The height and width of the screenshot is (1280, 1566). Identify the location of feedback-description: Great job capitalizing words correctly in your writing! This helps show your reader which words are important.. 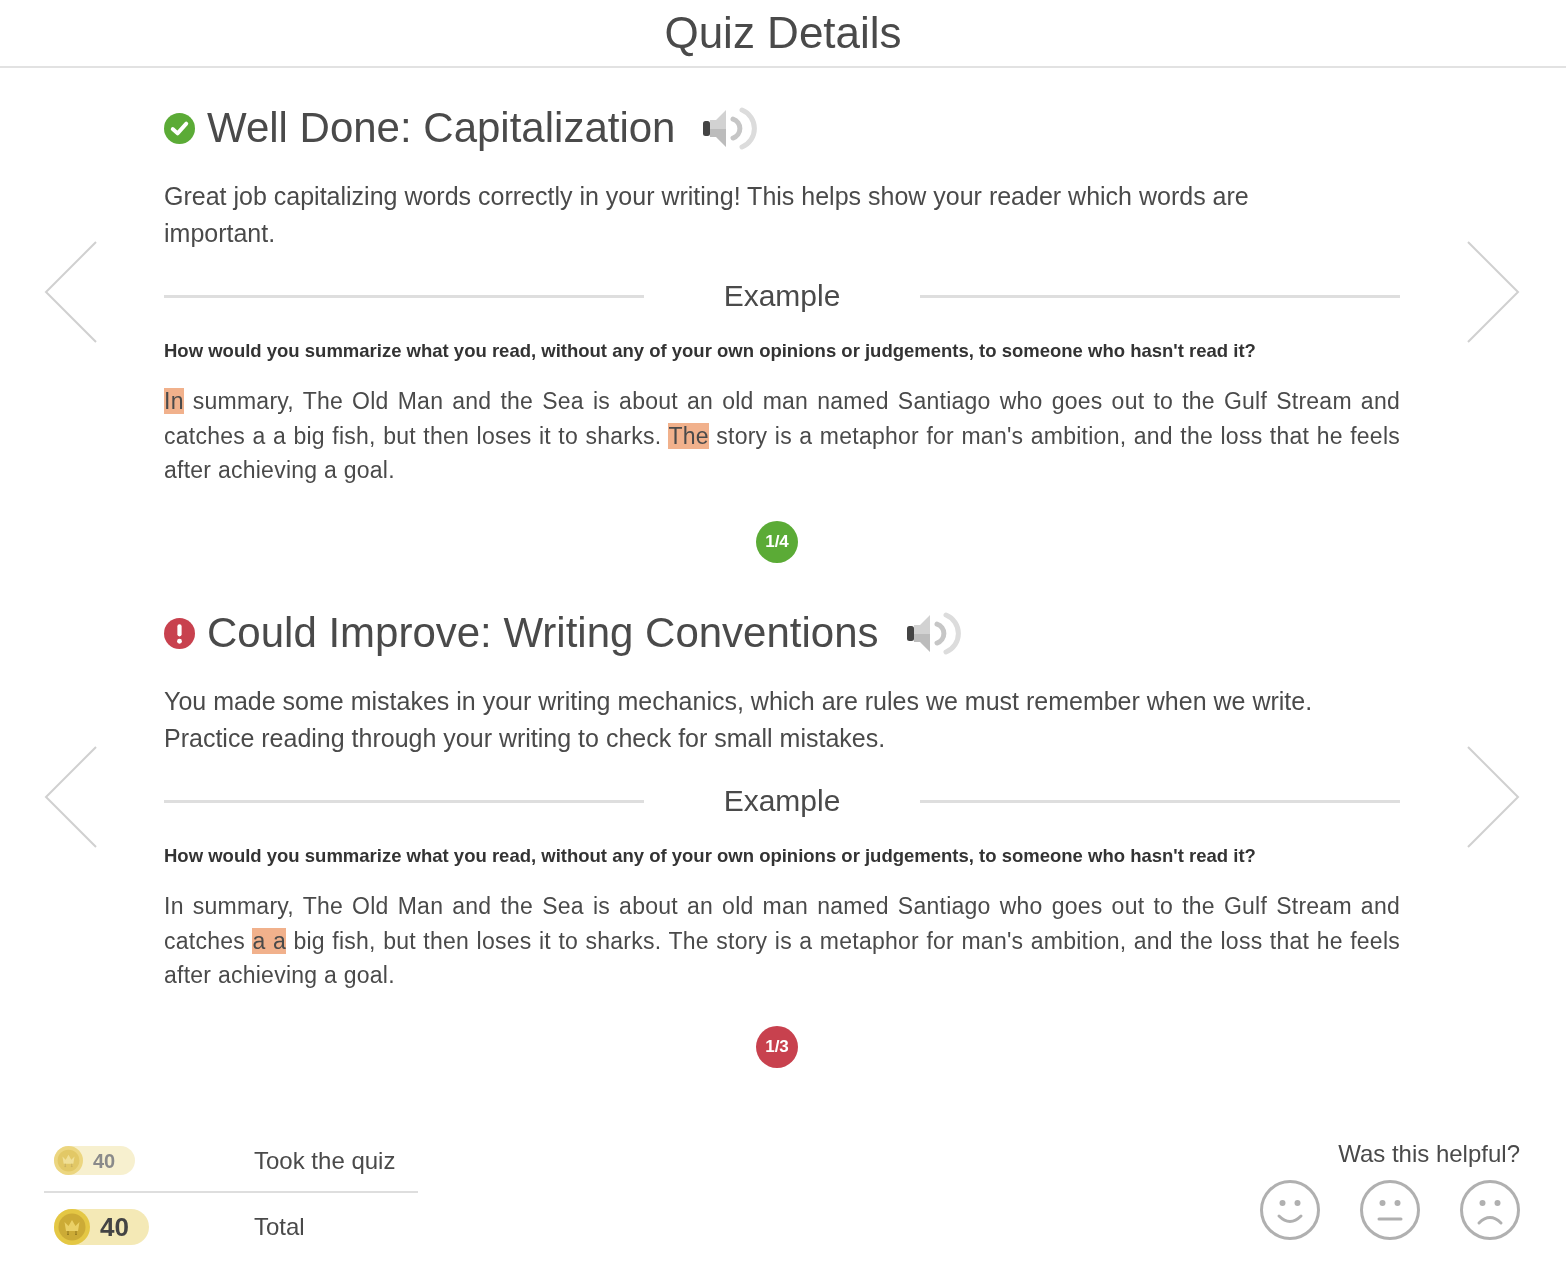
(707, 215).